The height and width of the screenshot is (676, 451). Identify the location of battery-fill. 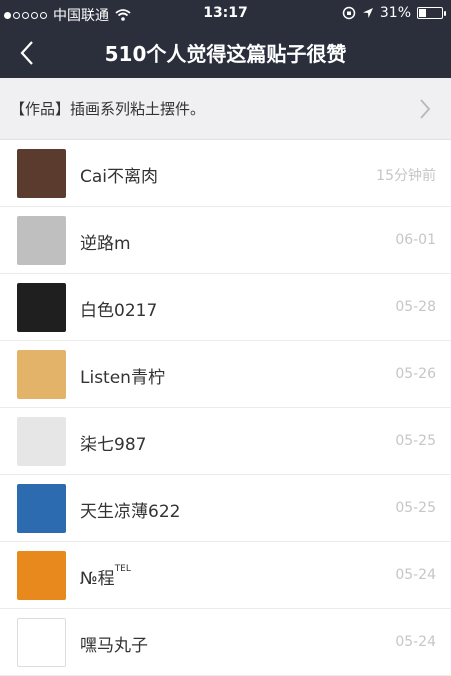
(422, 13).